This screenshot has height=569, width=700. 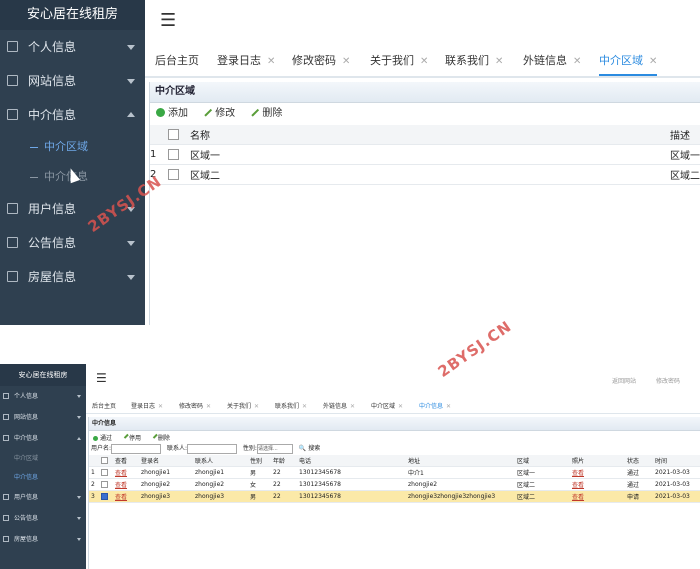 What do you see at coordinates (136, 448) in the screenshot?
I see `username-input` at bounding box center [136, 448].